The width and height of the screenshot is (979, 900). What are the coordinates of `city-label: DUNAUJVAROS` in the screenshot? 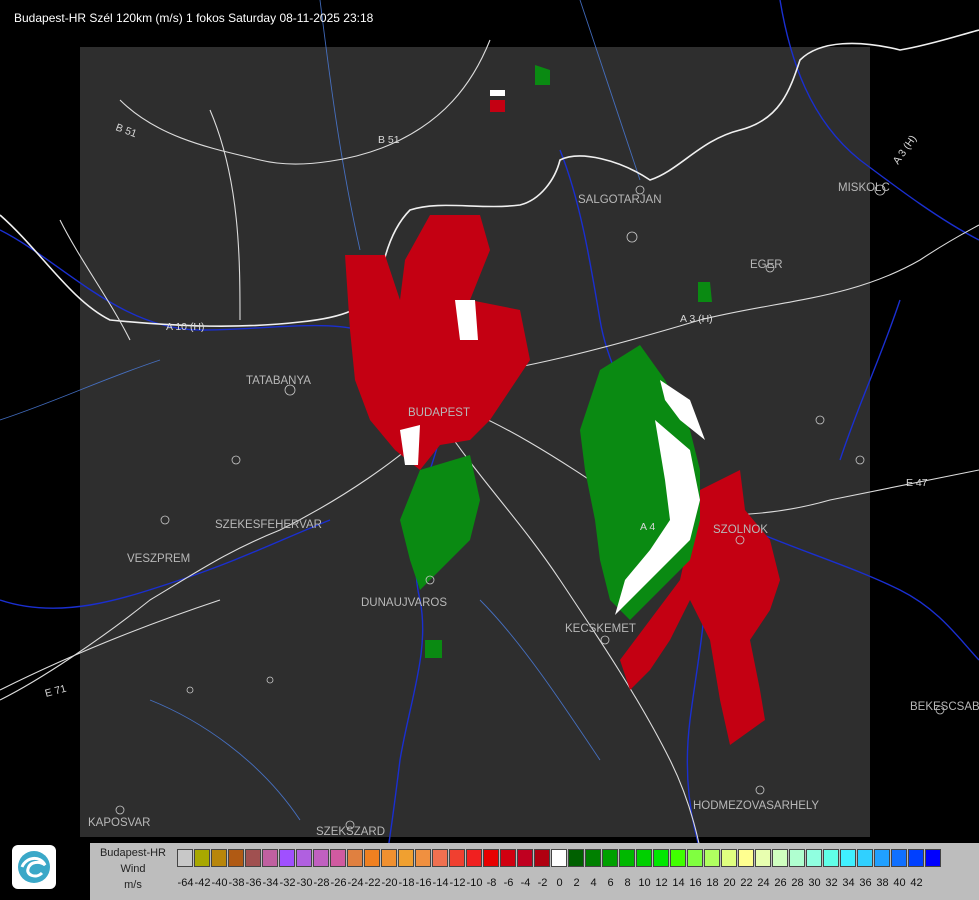 It's located at (404, 603).